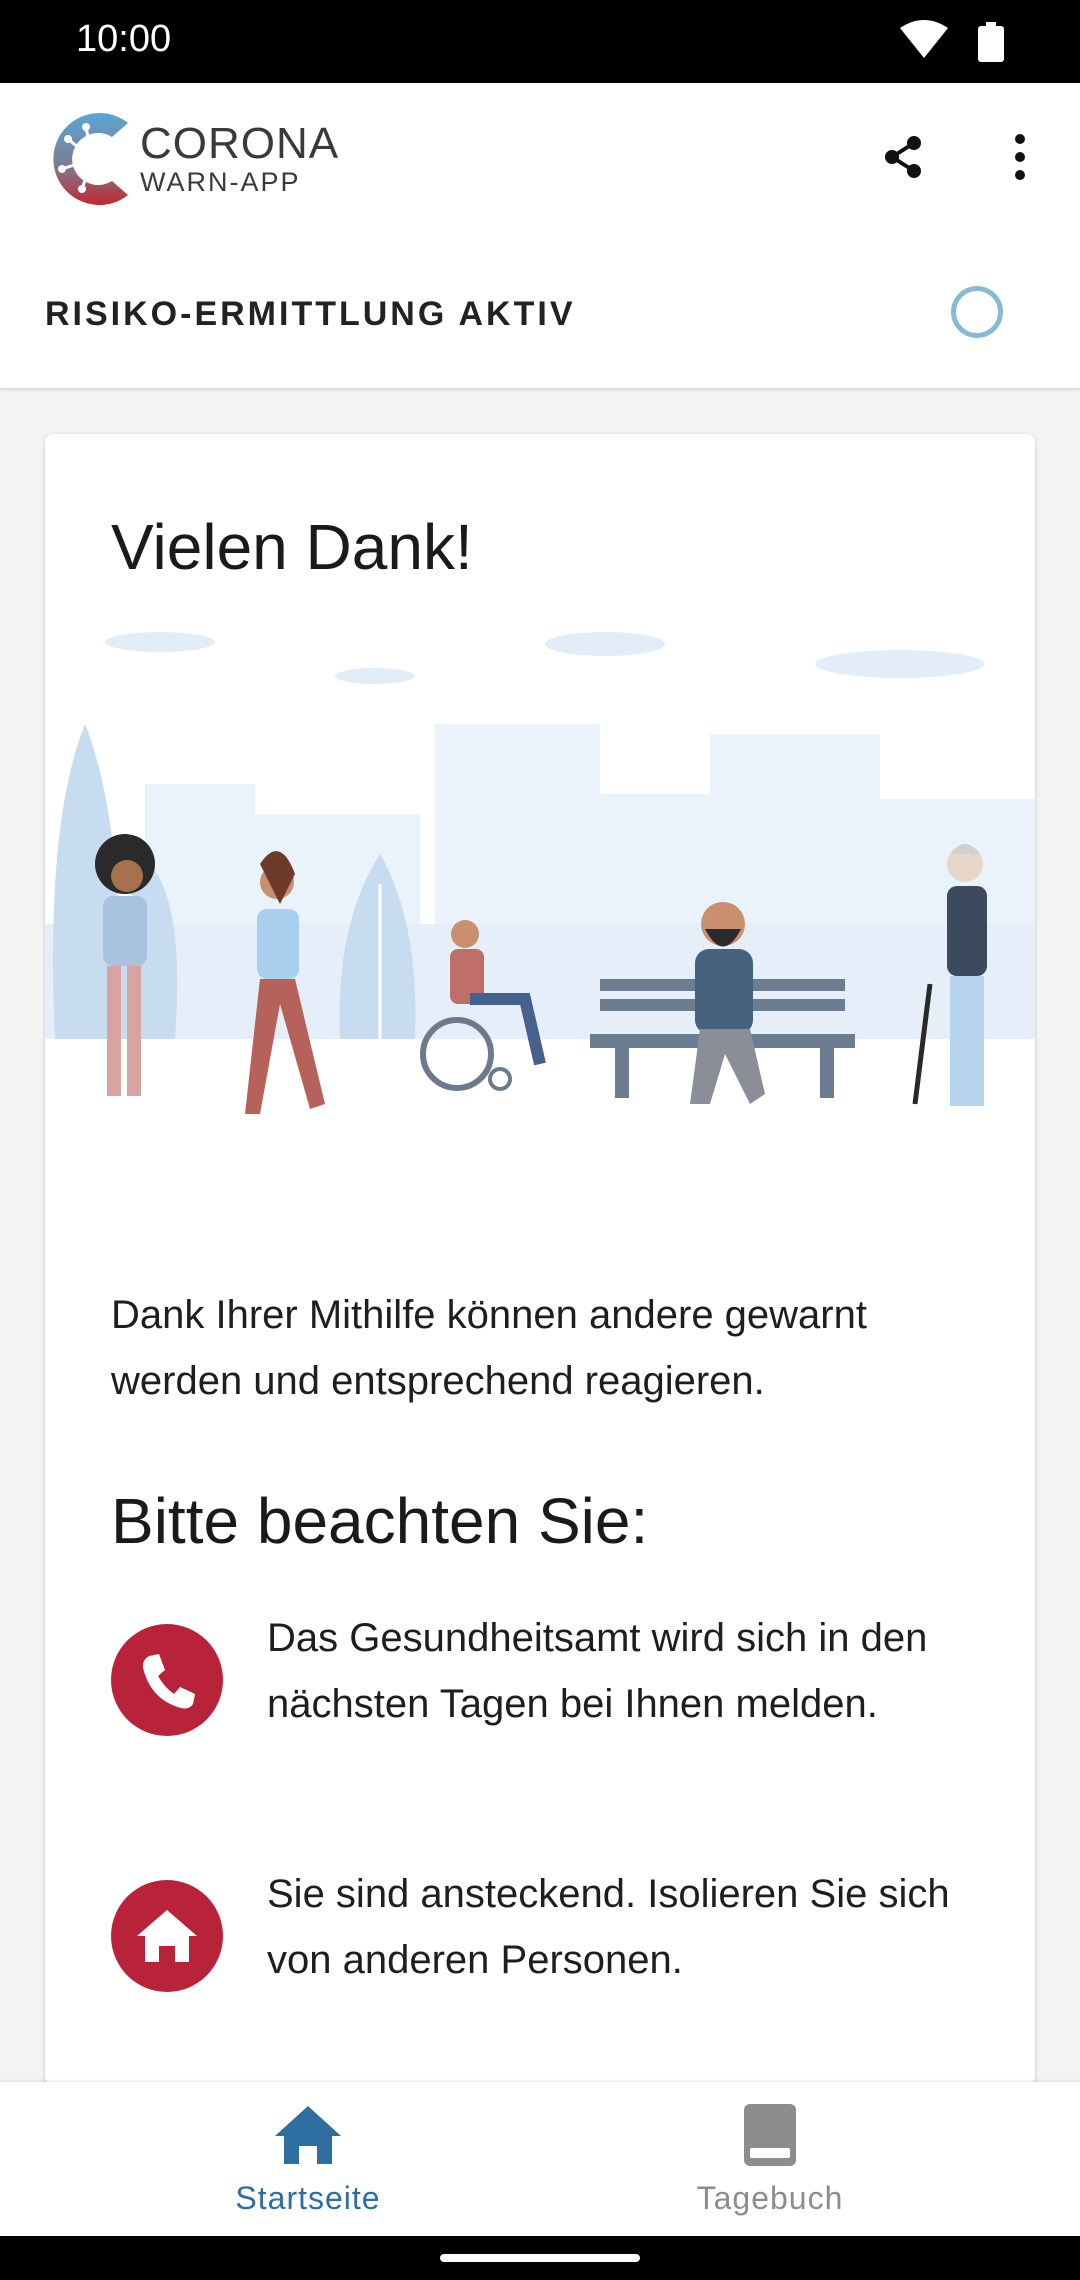  What do you see at coordinates (924, 39) in the screenshot?
I see `wifi-icon` at bounding box center [924, 39].